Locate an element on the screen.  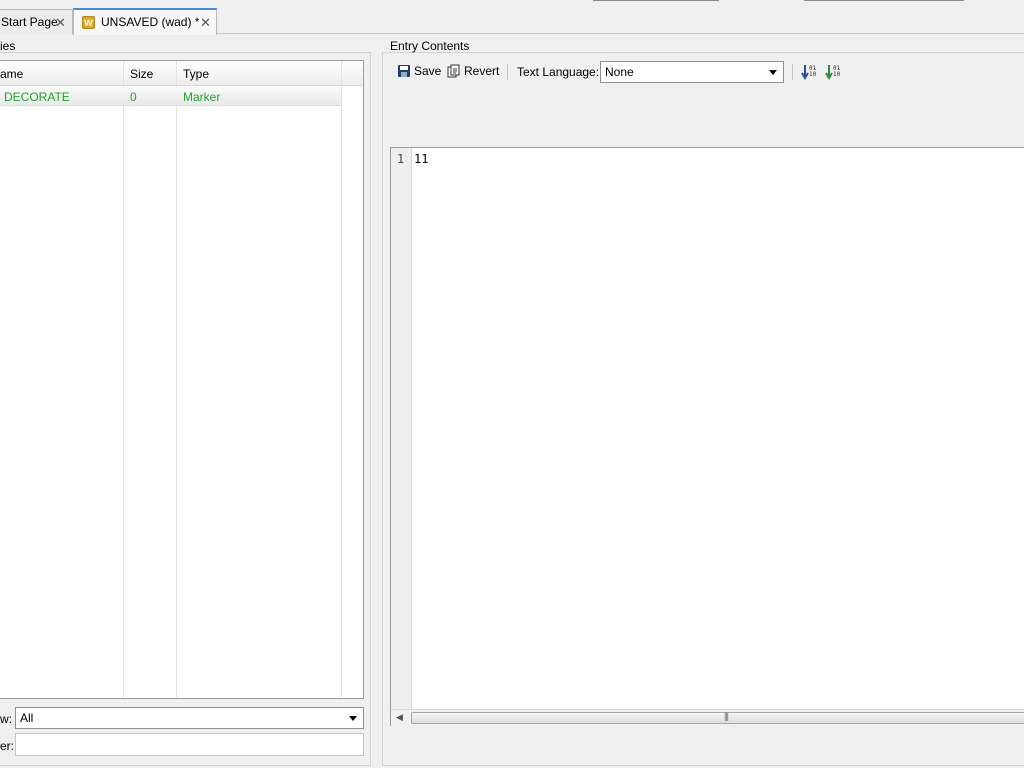
text-language-value: None is located at coordinates (619, 72).